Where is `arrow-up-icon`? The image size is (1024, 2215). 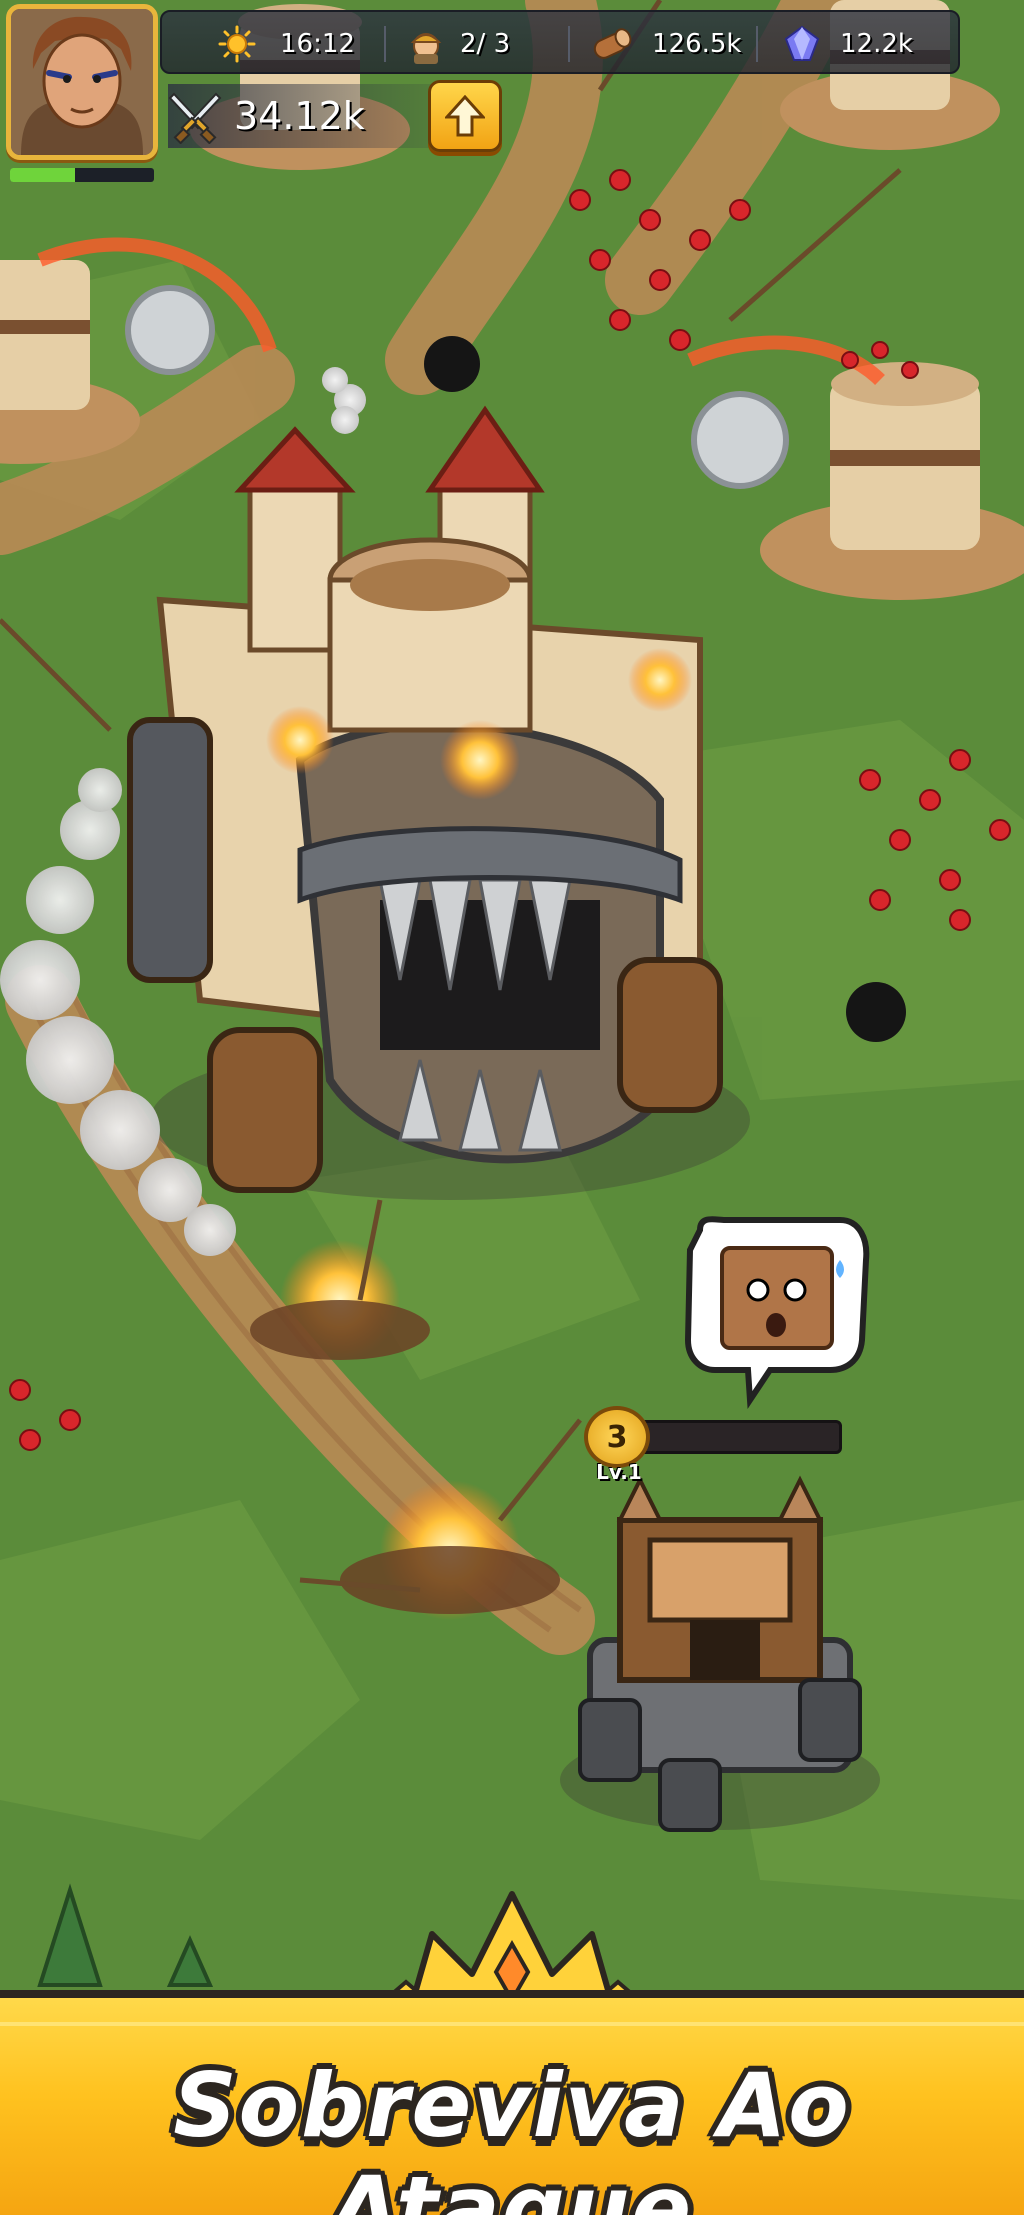
arrow-up-icon is located at coordinates (465, 115).